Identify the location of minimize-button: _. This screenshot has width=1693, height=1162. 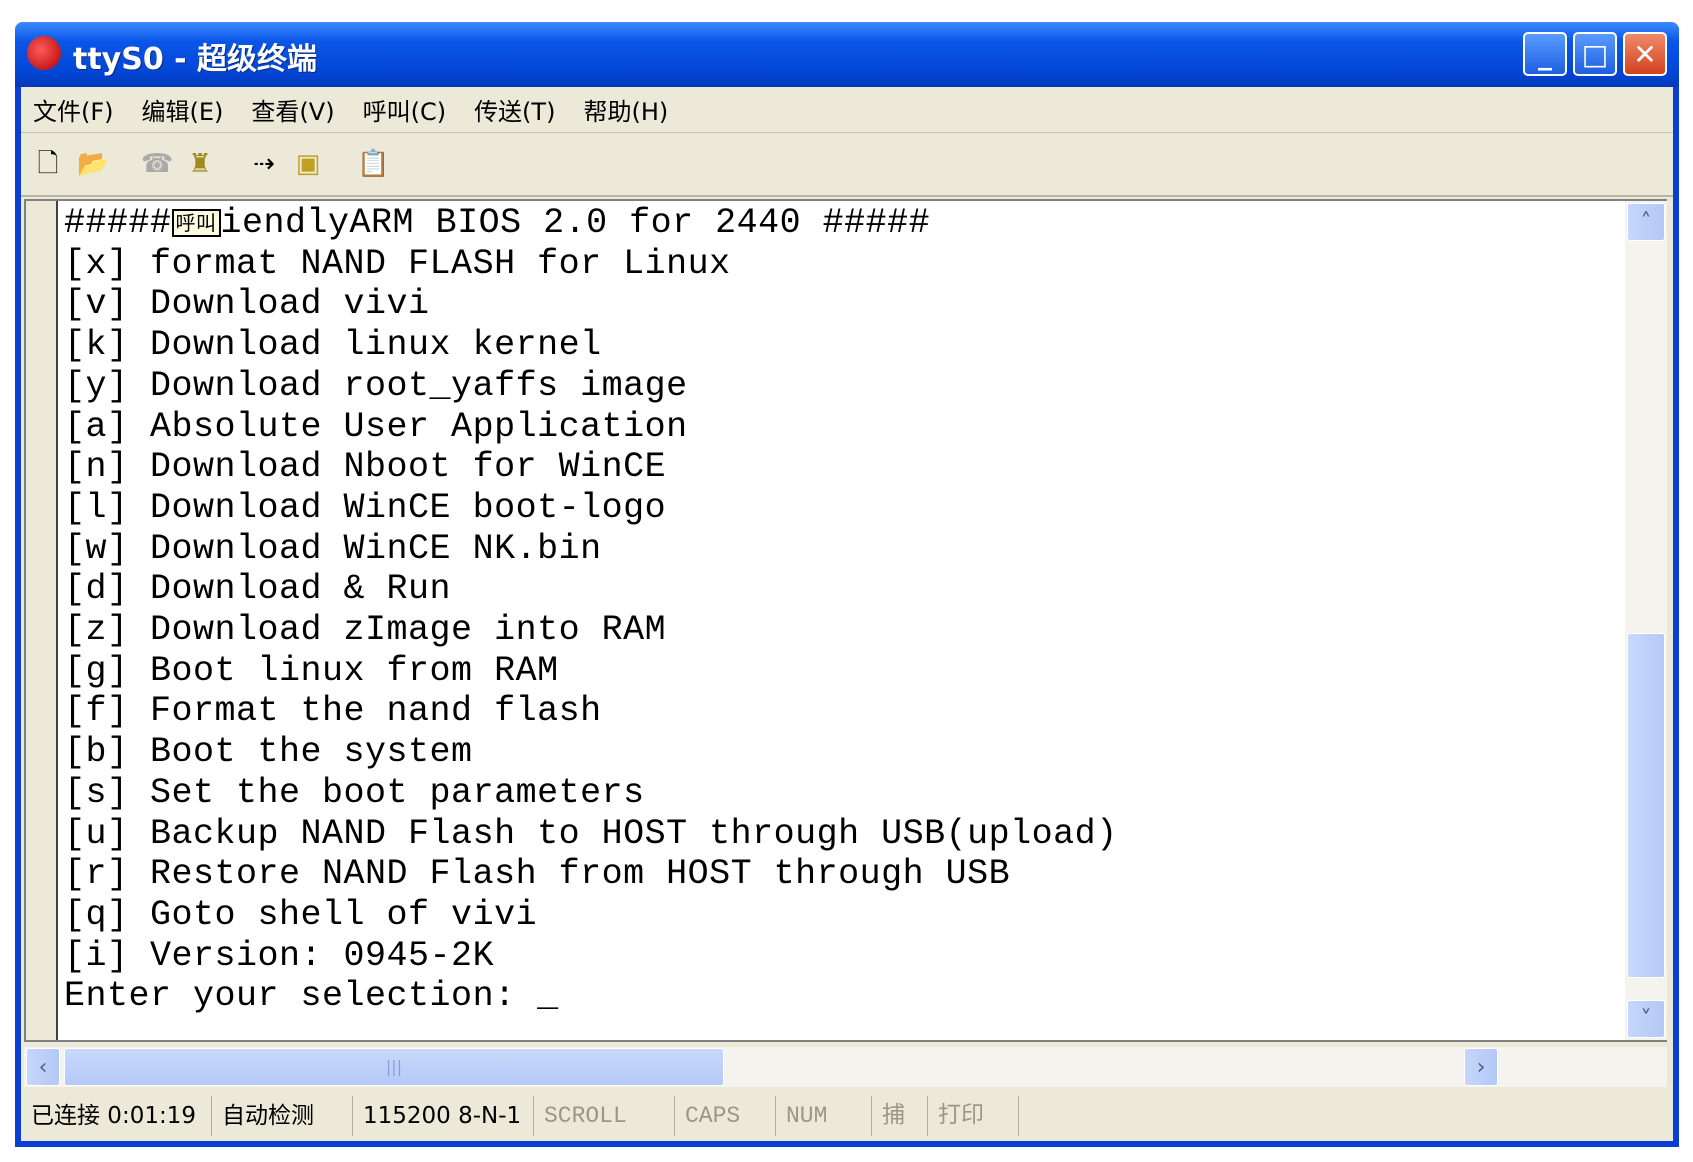
(1545, 54).